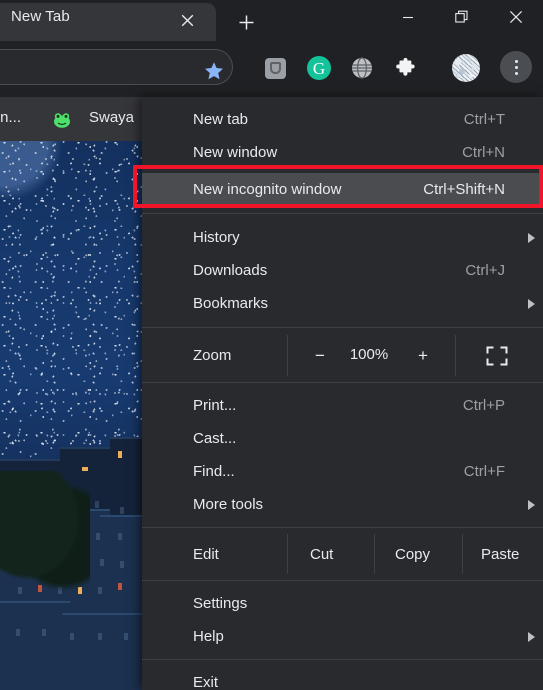  Describe the element at coordinates (111, 117) in the screenshot. I see `bookmark-item-swaya: Swaya` at that location.